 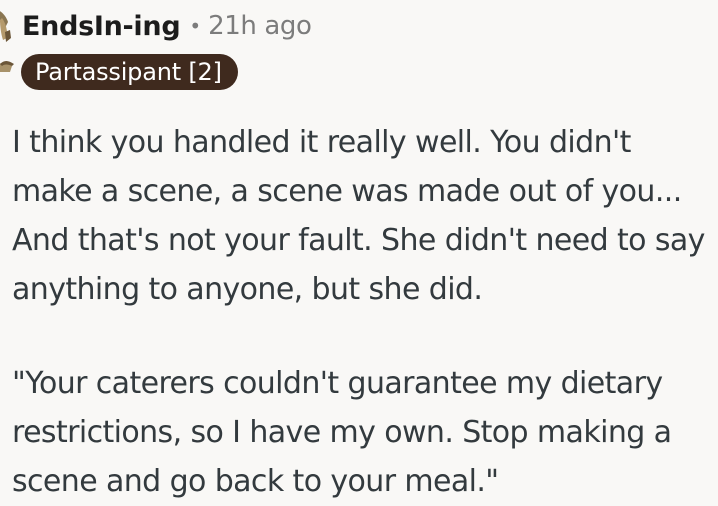 I want to click on user-flair-badge: Partassipant [2], so click(x=129, y=72).